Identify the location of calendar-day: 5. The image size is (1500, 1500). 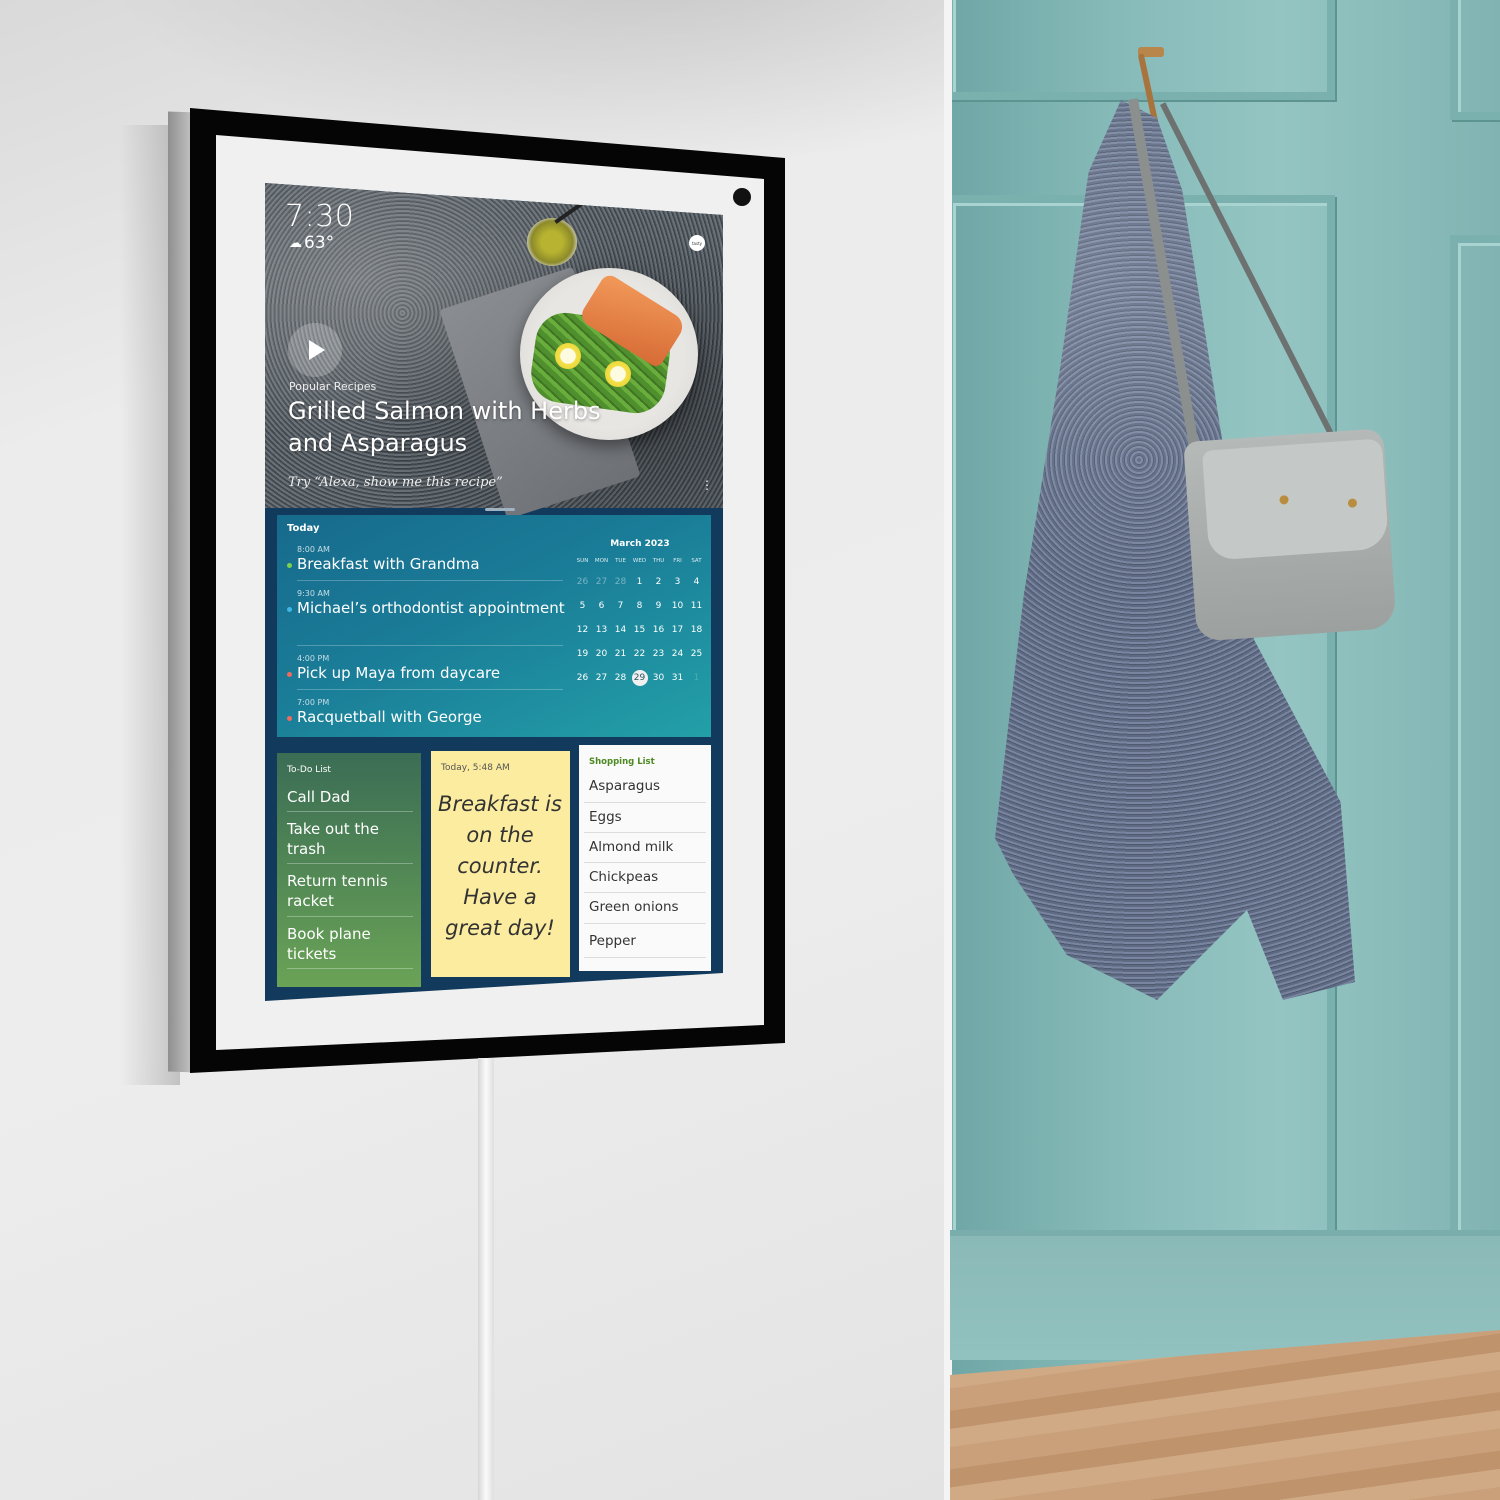
(582, 606).